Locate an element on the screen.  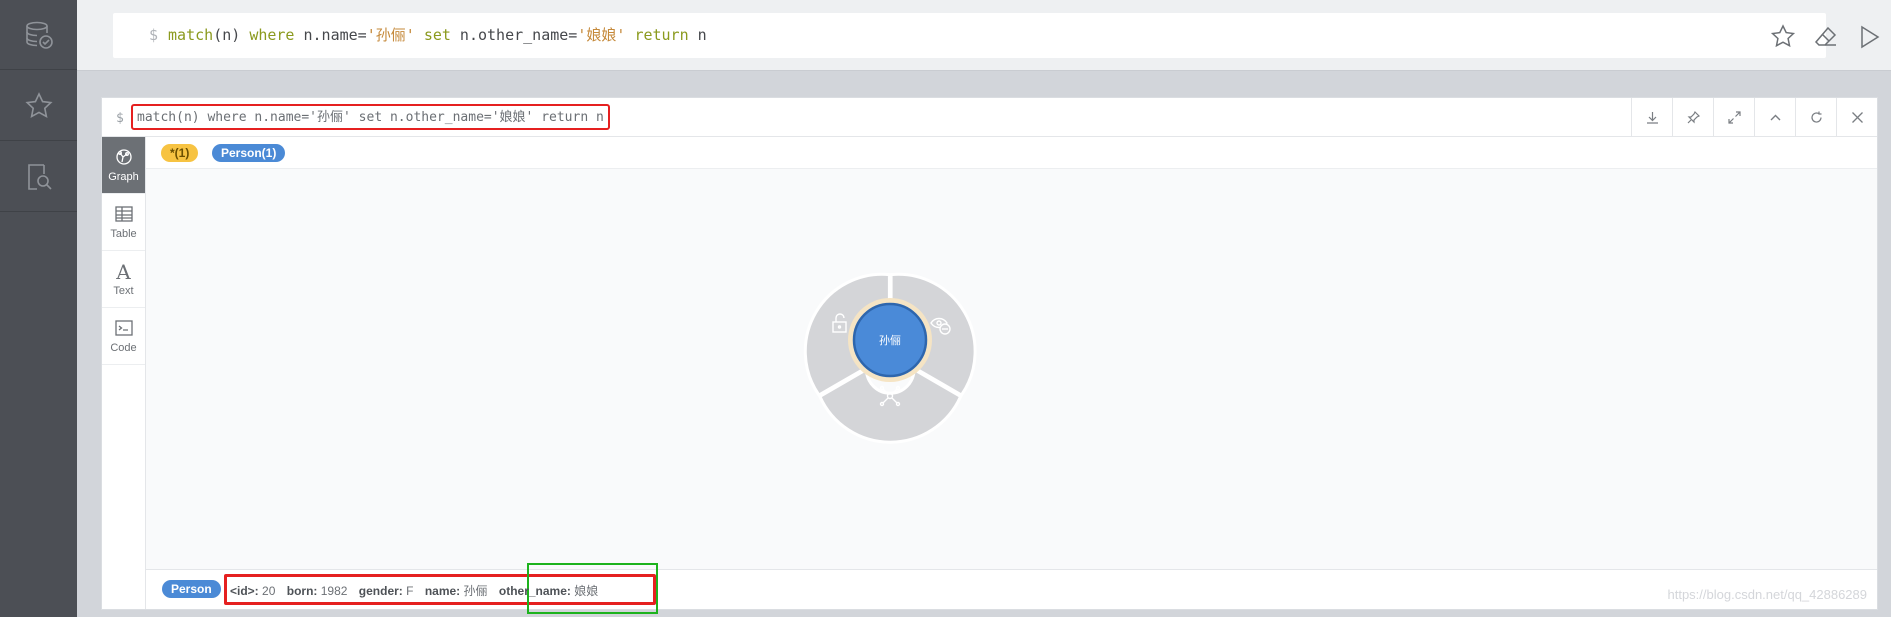
tab-code: Code is located at coordinates (123, 336).